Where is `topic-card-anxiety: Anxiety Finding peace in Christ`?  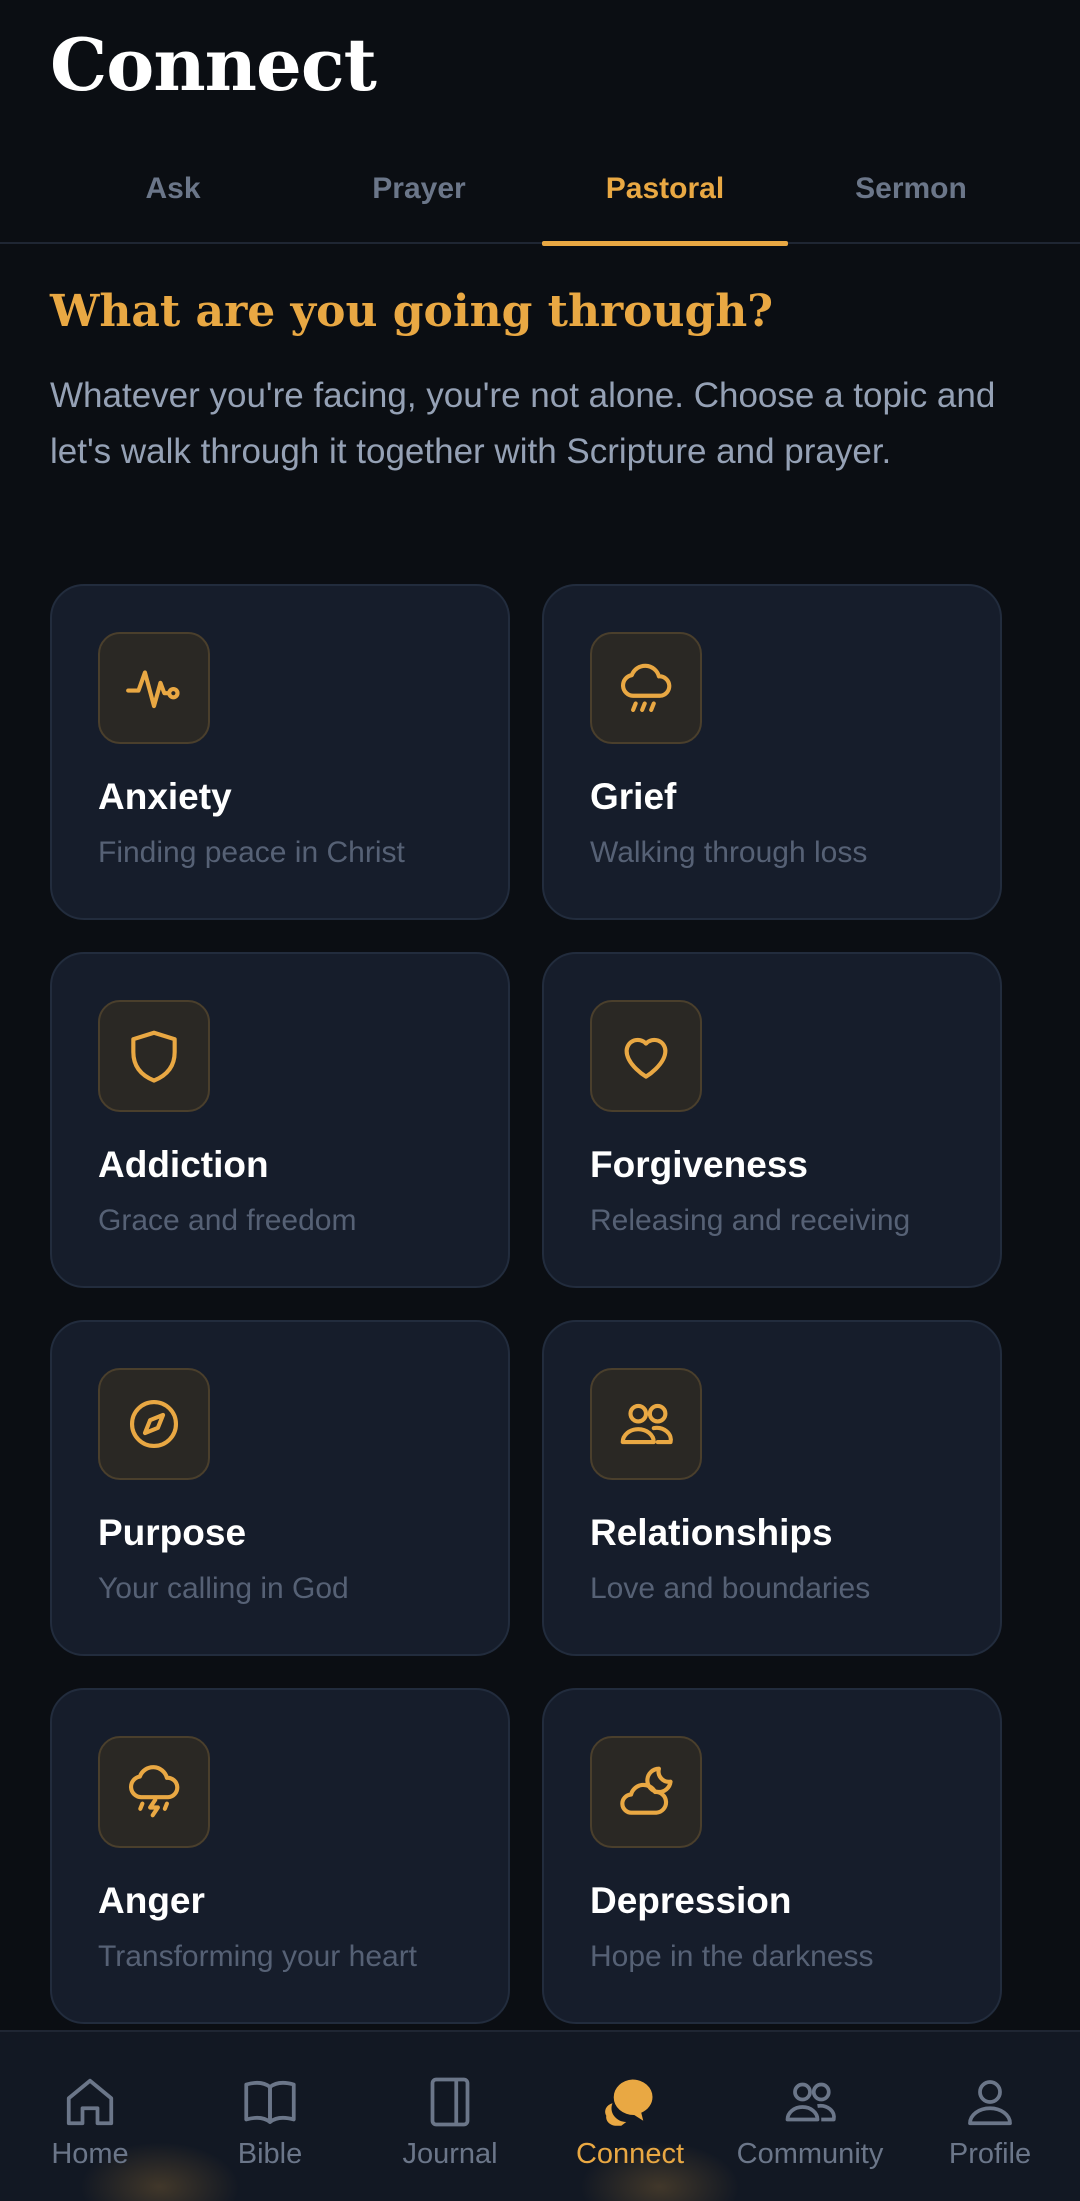
topic-card-anxiety: Anxiety Finding peace in Christ is located at coordinates (280, 752).